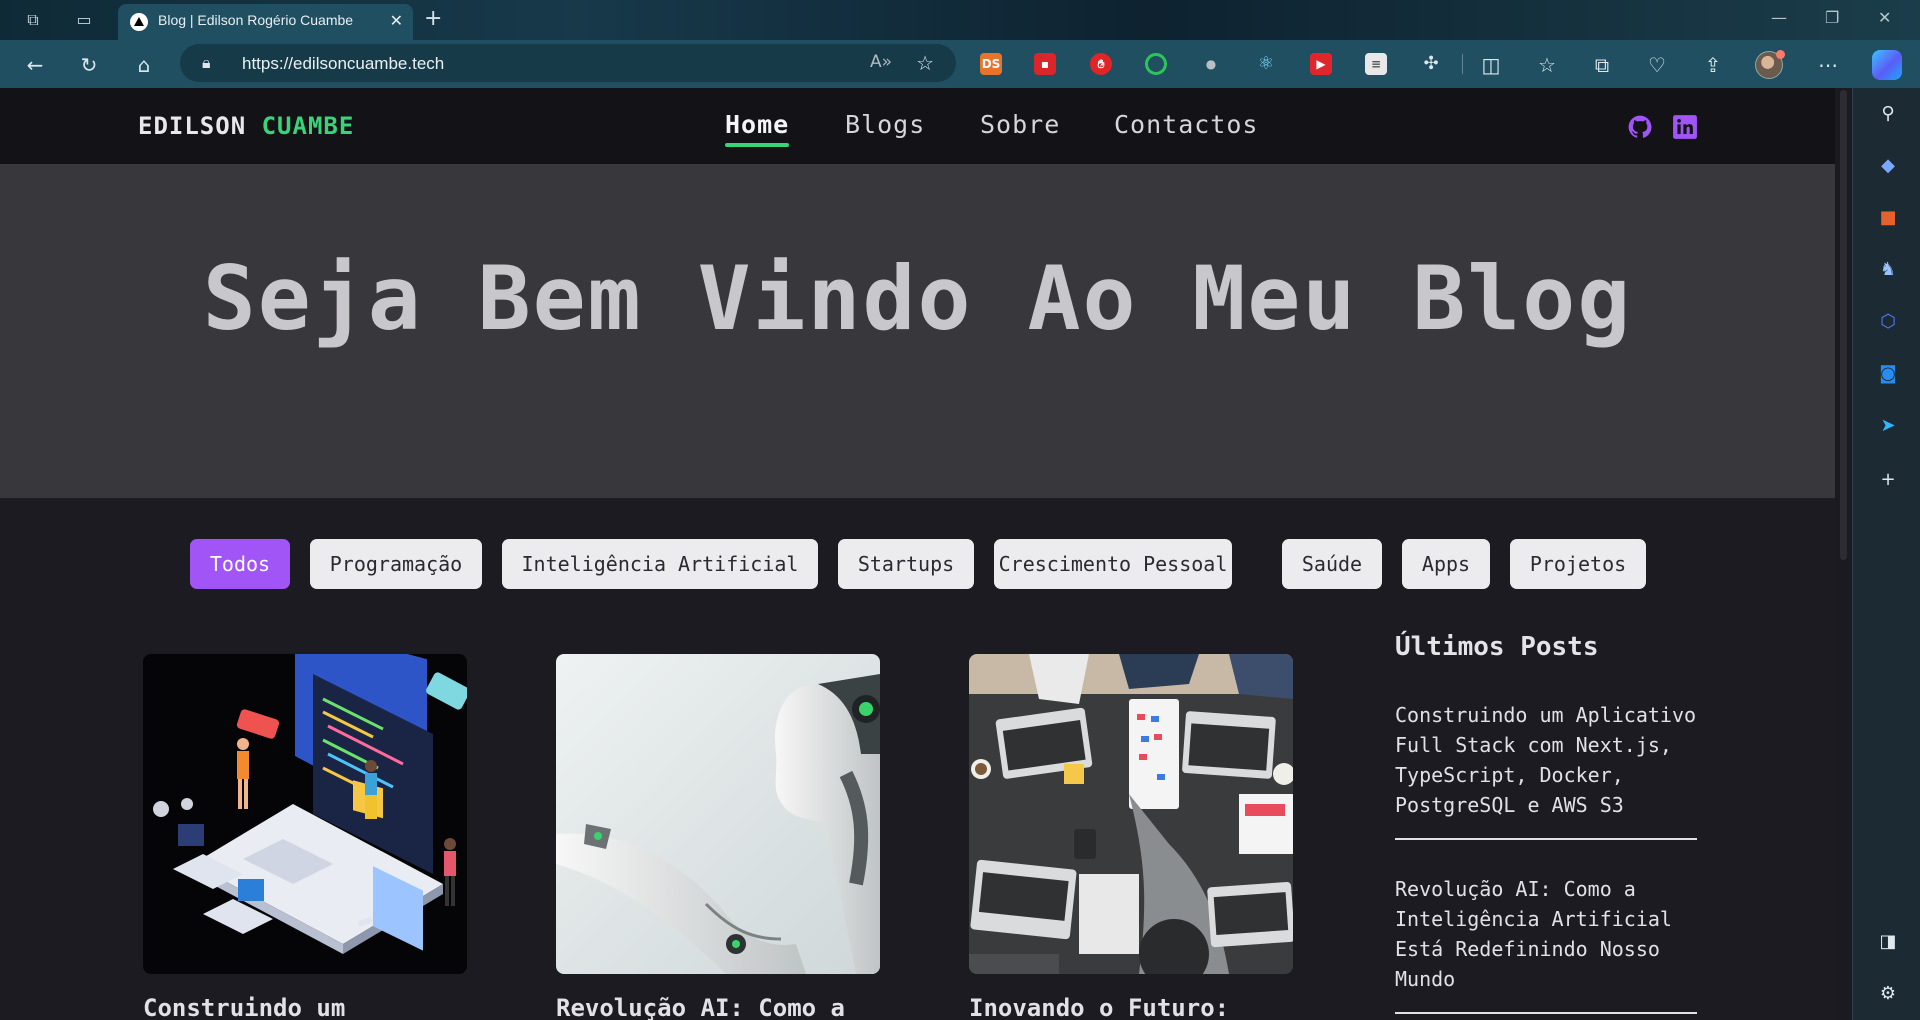 Image resolution: width=1920 pixels, height=1020 pixels. I want to click on latest-posts-heading: Últimos Posts, so click(1497, 647).